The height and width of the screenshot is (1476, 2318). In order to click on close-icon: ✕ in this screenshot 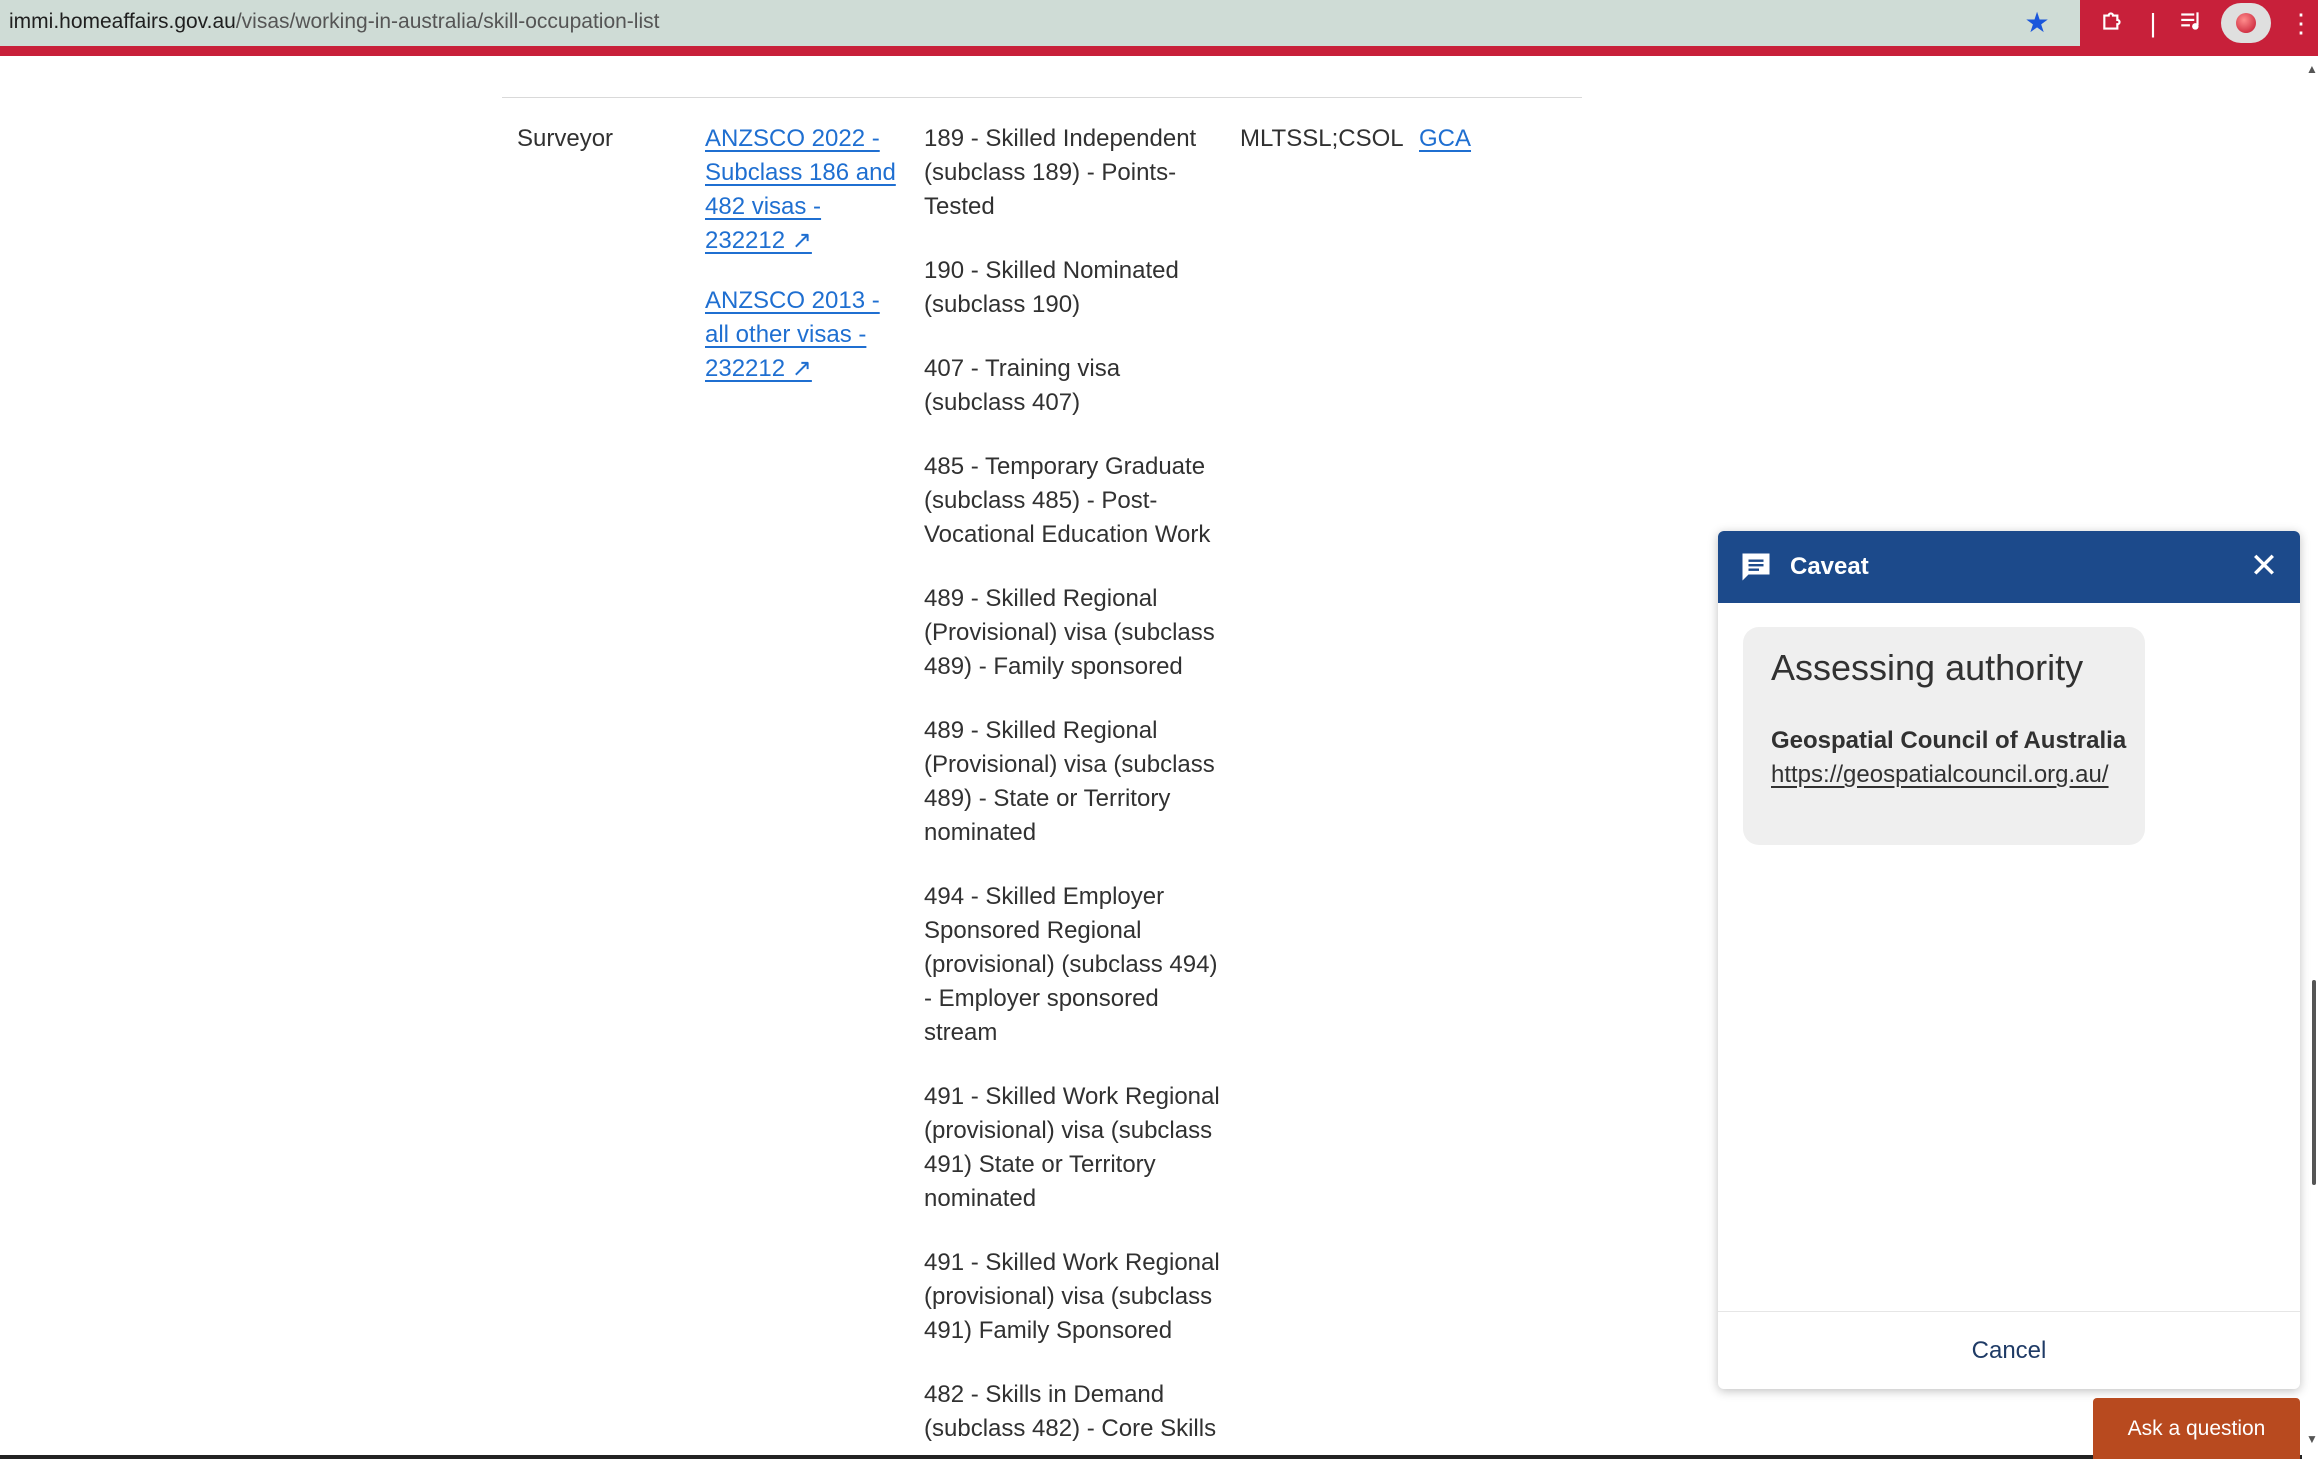, I will do `click(2264, 566)`.